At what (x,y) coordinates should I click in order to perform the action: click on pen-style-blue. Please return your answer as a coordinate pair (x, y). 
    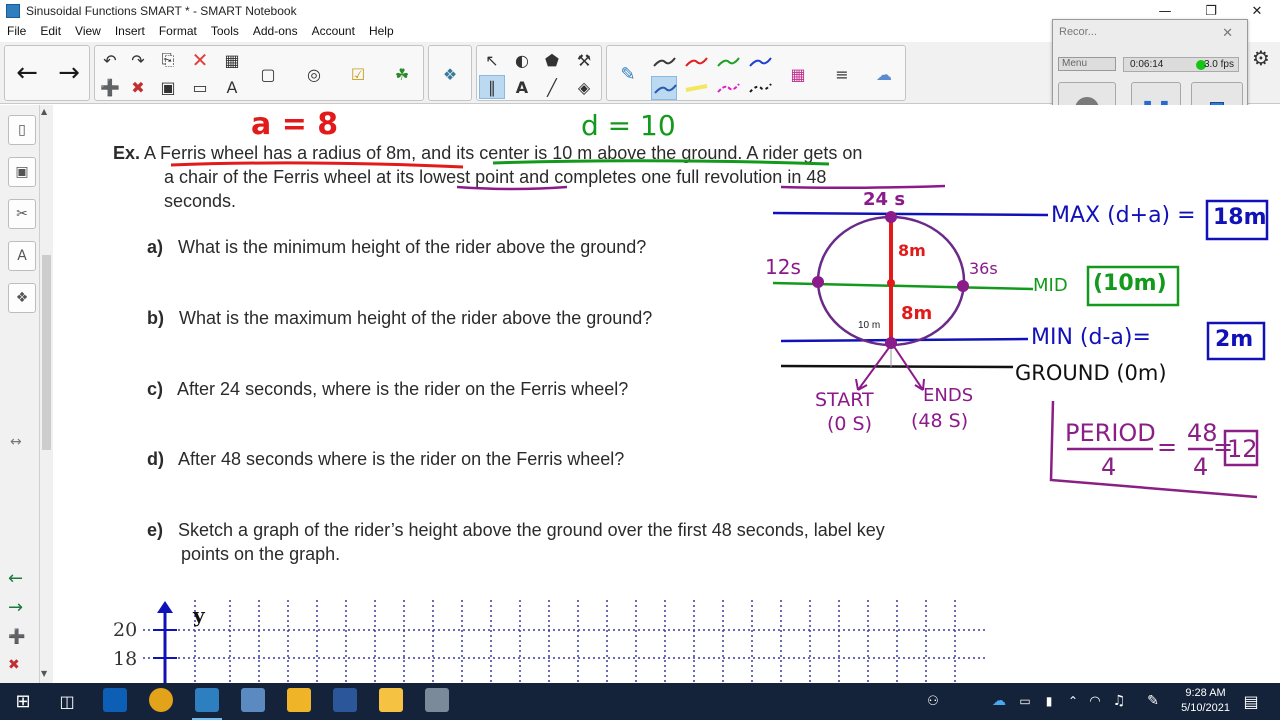
    Looking at the image, I should click on (760, 62).